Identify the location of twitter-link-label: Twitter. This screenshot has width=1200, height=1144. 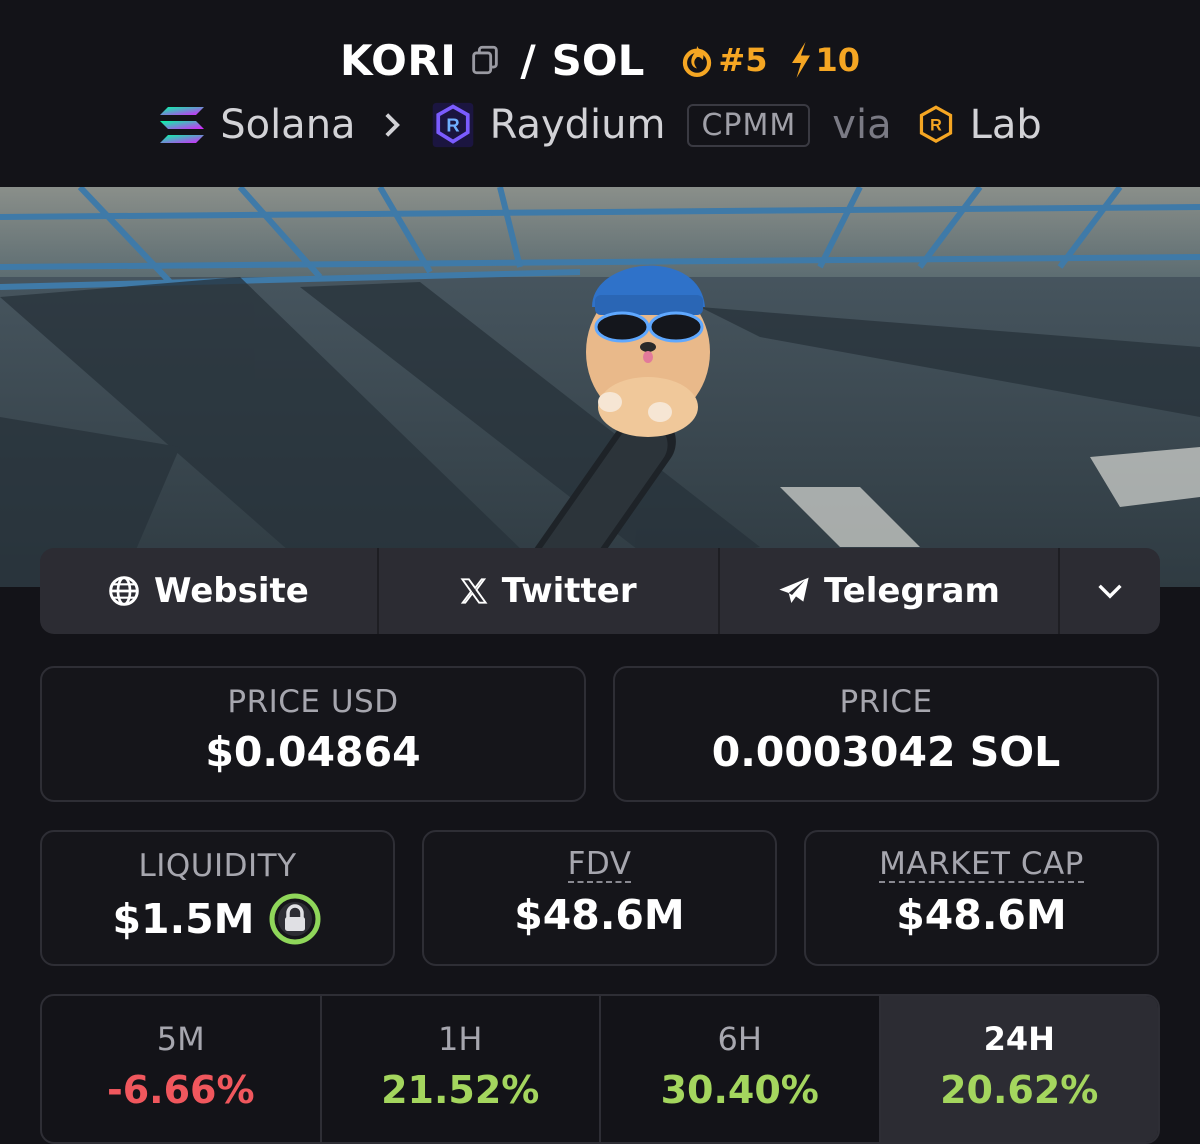
(569, 591).